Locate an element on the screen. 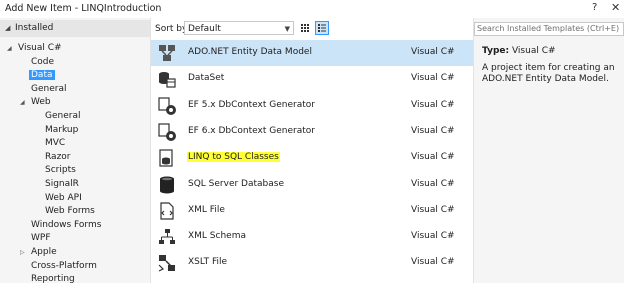  tree-item-data: Data is located at coordinates (42, 75).